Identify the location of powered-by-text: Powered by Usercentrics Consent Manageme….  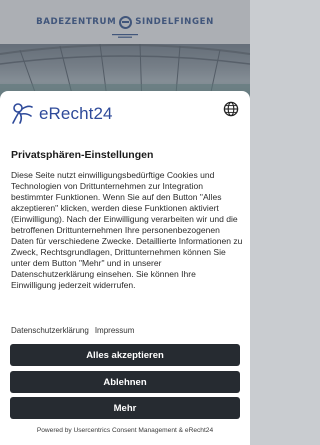
(125, 430).